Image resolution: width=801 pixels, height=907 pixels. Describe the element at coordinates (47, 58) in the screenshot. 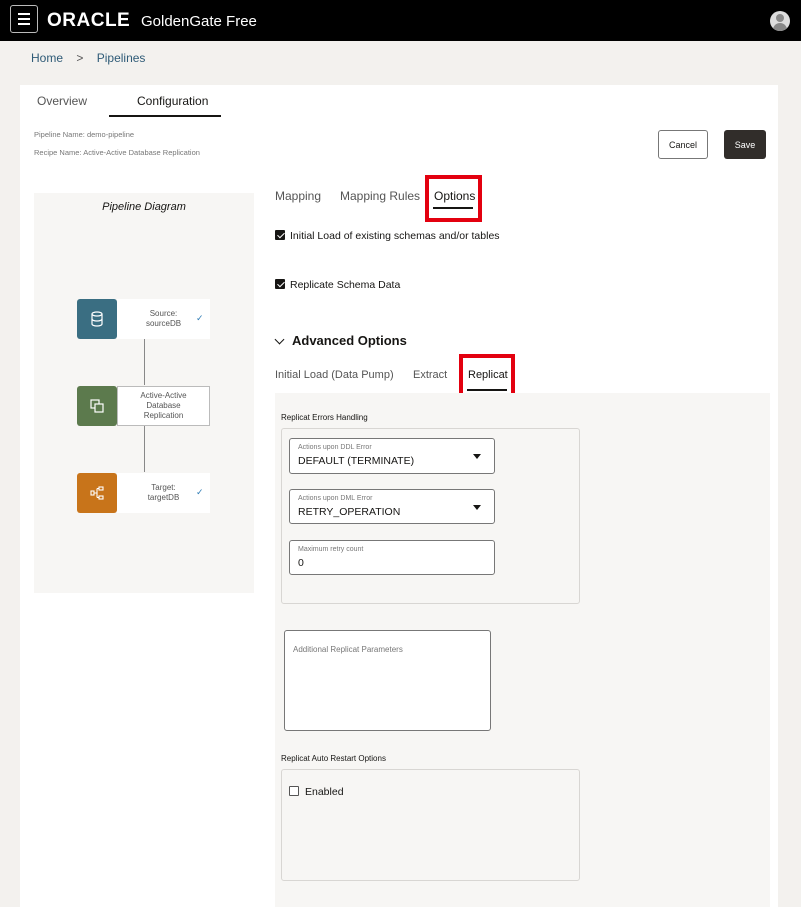

I see `breadcrumb-home: Home` at that location.